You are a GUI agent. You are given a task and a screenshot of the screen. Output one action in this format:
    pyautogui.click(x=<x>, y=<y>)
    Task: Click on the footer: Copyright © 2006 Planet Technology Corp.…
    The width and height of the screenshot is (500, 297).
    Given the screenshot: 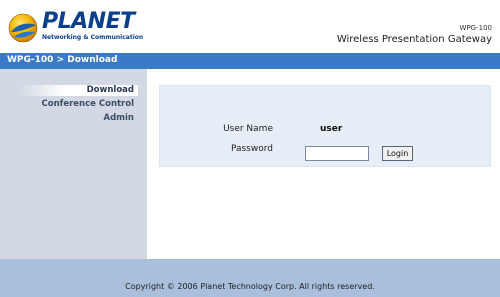 What is the action you would take?
    pyautogui.click(x=250, y=278)
    